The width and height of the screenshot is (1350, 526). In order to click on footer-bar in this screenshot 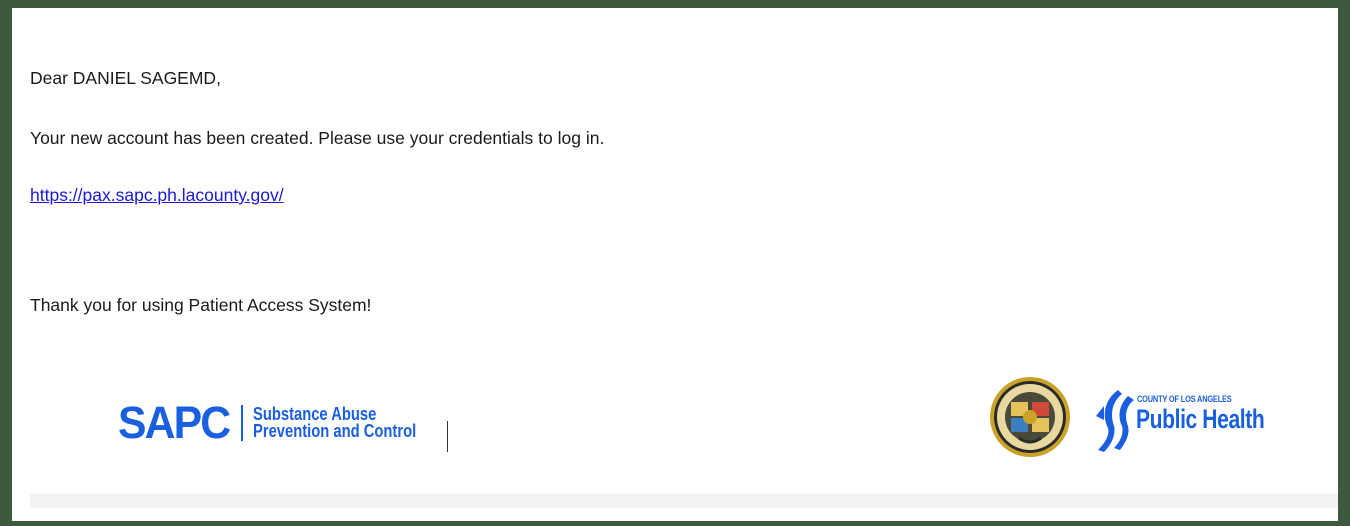, I will do `click(684, 501)`.